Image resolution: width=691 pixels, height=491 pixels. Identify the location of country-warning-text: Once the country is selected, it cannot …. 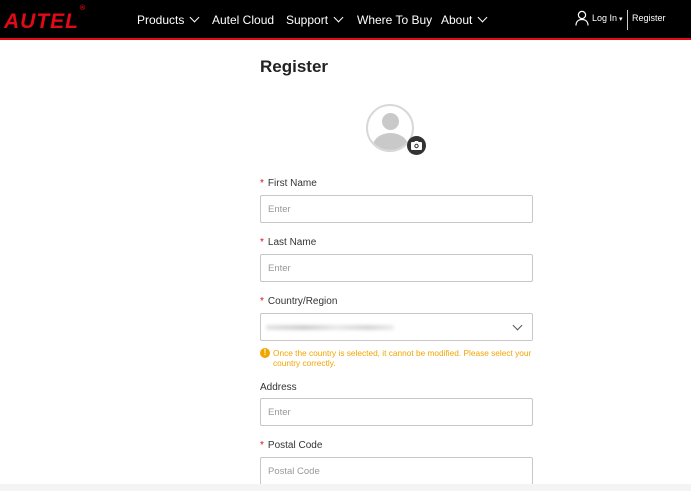
(402, 358).